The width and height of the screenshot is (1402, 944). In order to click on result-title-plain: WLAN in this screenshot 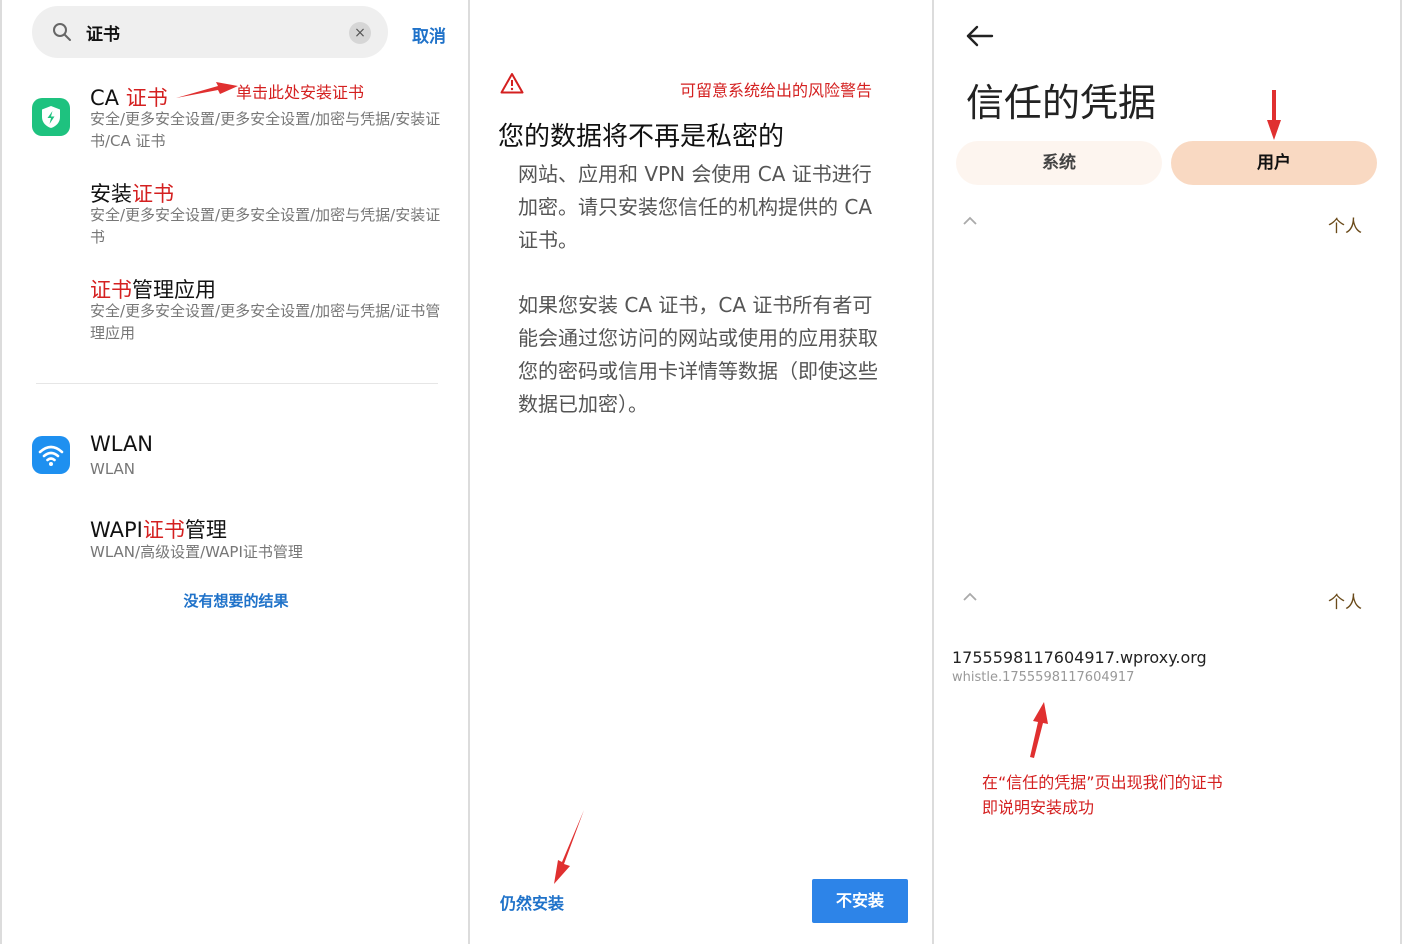, I will do `click(122, 444)`.